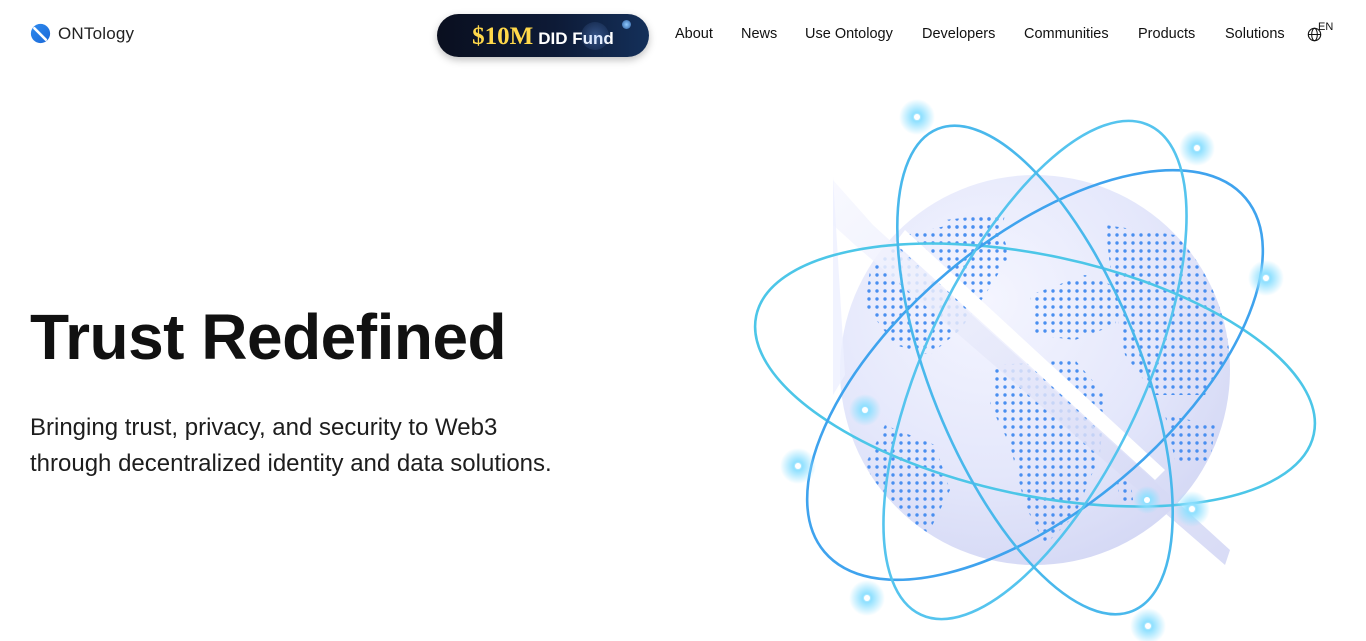 The image size is (1366, 641). What do you see at coordinates (1326, 27) in the screenshot?
I see `language-code: EN` at bounding box center [1326, 27].